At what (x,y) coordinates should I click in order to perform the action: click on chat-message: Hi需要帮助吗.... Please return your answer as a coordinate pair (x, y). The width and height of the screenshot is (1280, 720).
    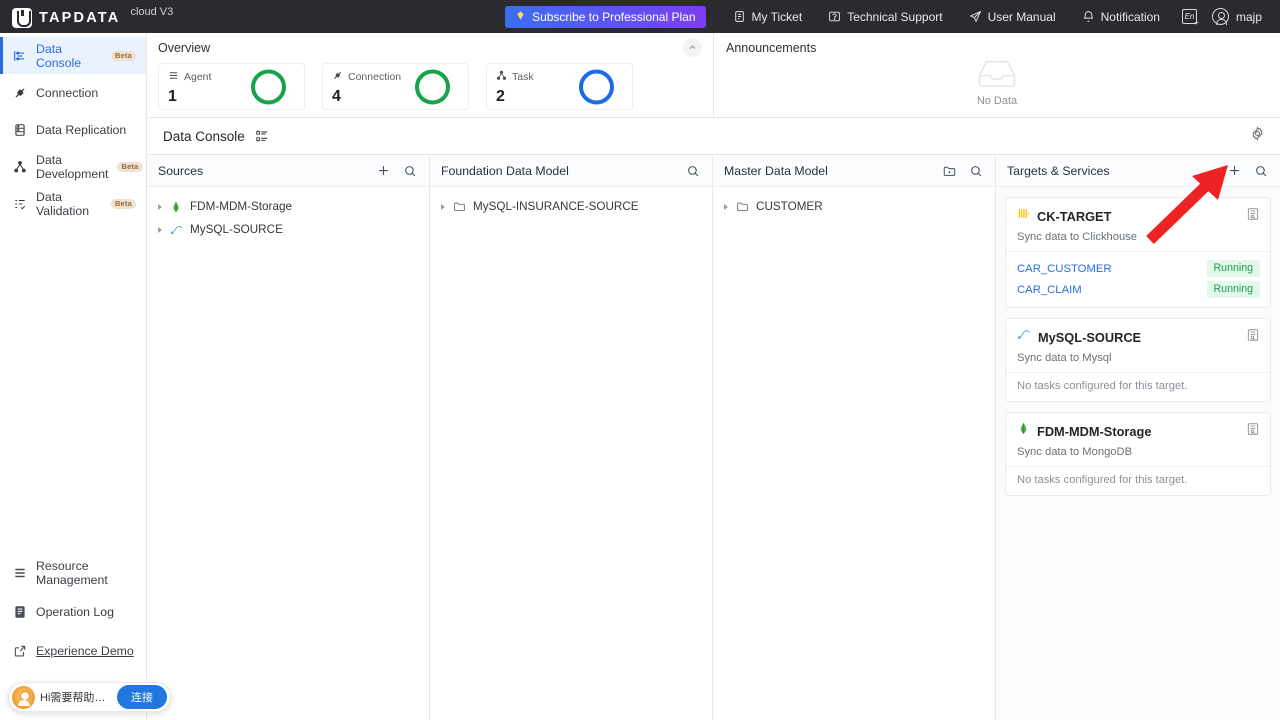
    Looking at the image, I should click on (76, 698).